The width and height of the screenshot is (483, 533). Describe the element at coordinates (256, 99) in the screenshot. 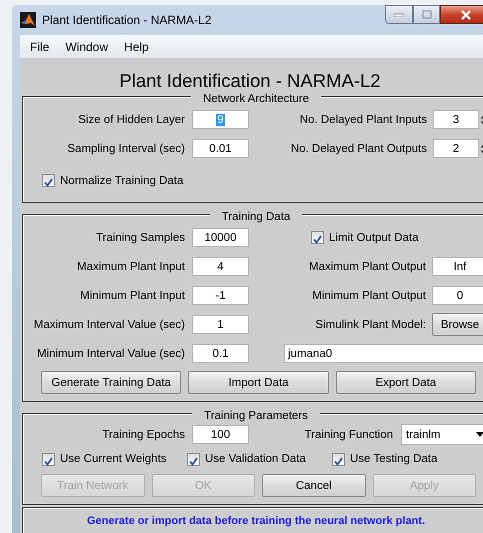

I see `panel-title: Network Architecture` at that location.